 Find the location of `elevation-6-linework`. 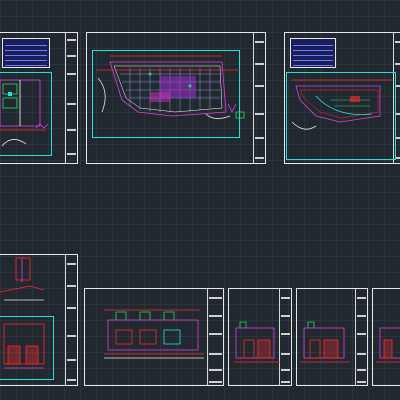

elevation-6-linework is located at coordinates (257, 342).